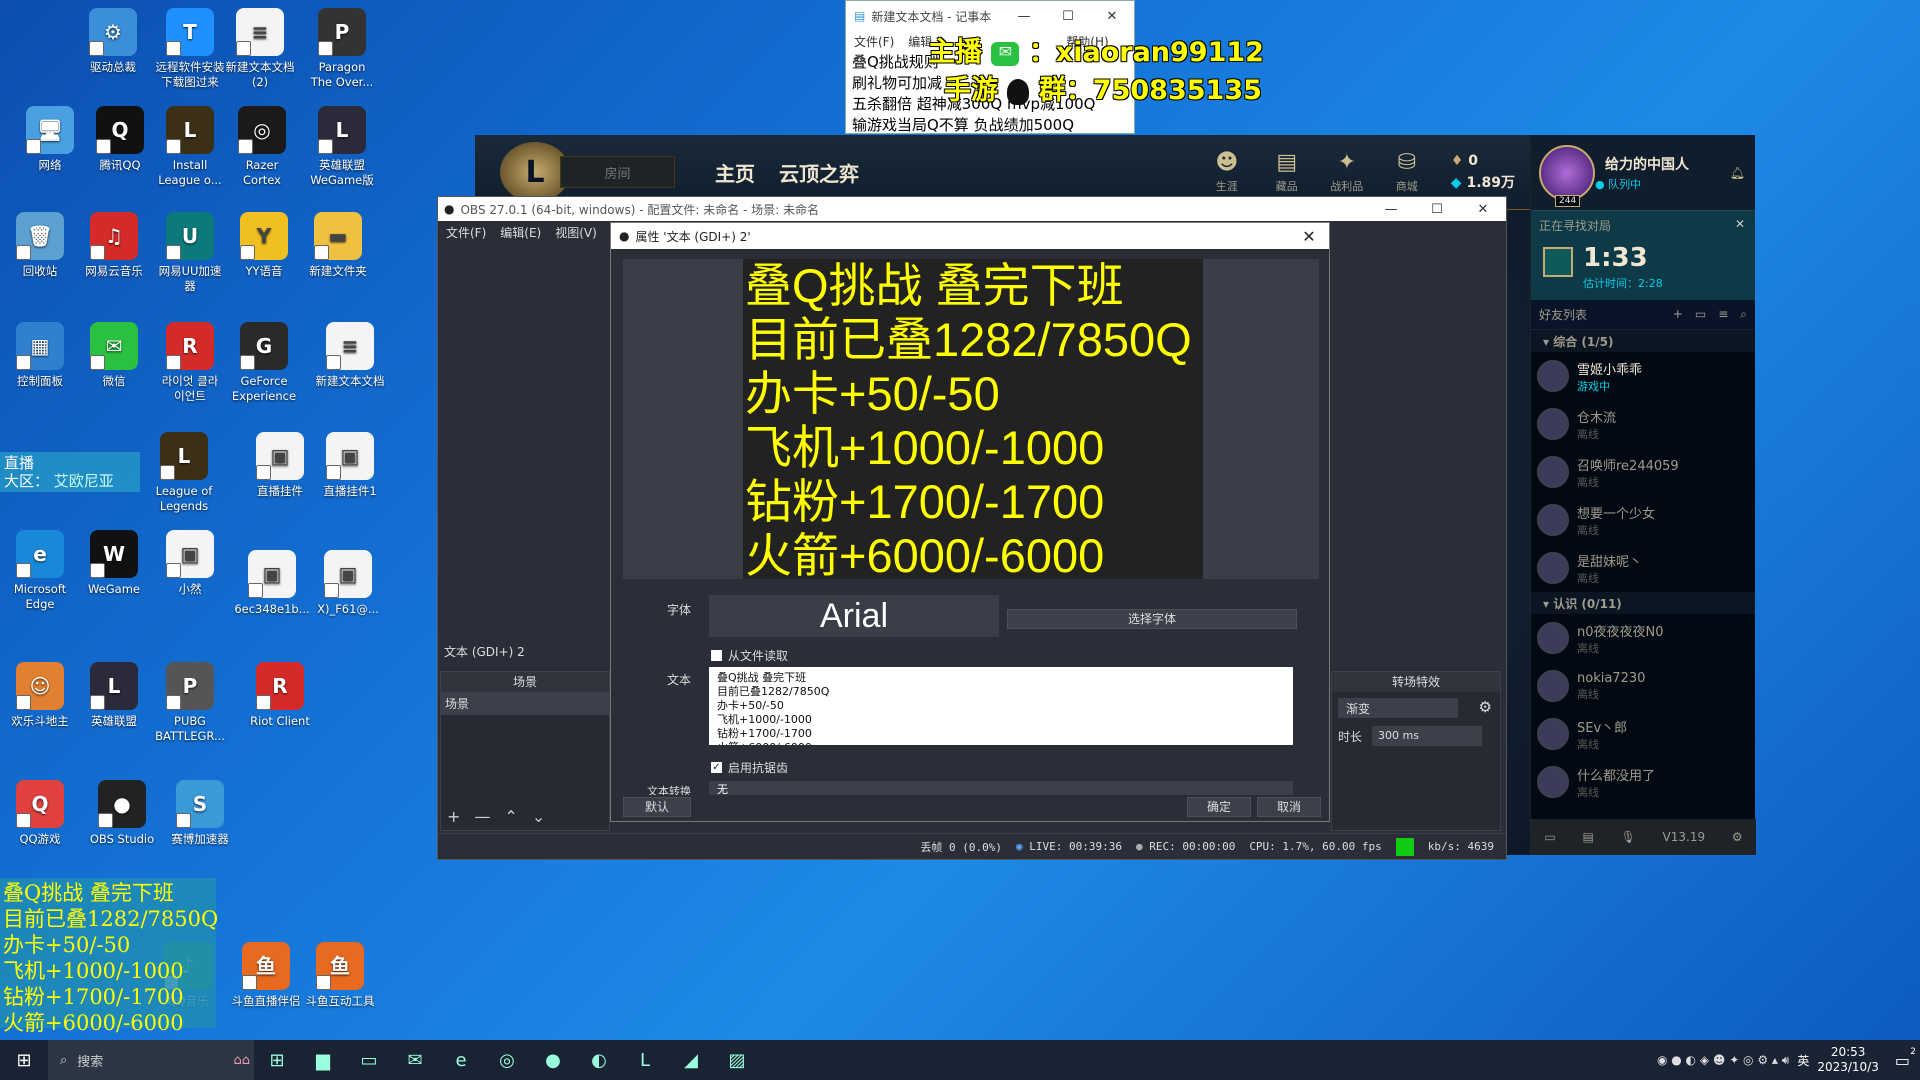  What do you see at coordinates (1643, 603) in the screenshot?
I see `friend-group: ▾ 认识 (0/11)` at bounding box center [1643, 603].